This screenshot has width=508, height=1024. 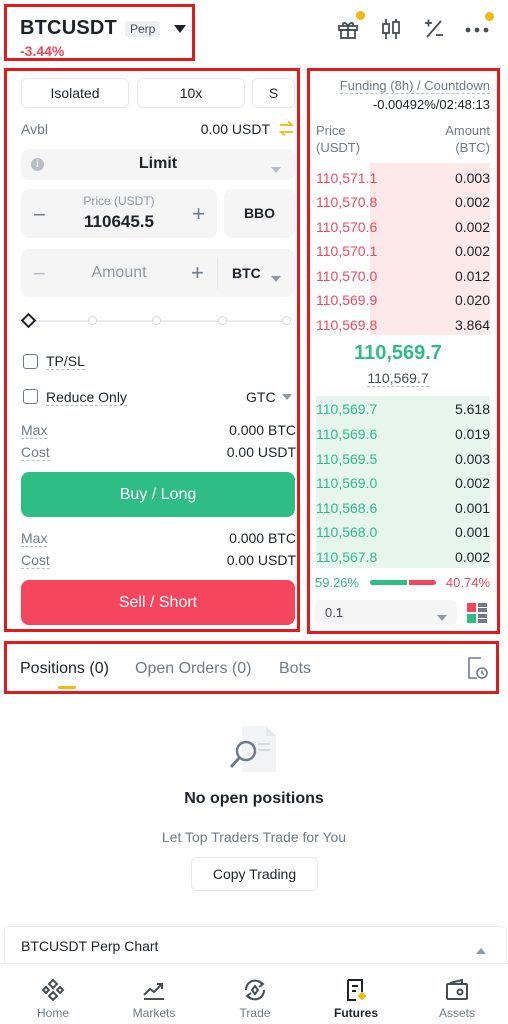 What do you see at coordinates (467, 582) in the screenshot?
I see `sell-ratio: 40.74%` at bounding box center [467, 582].